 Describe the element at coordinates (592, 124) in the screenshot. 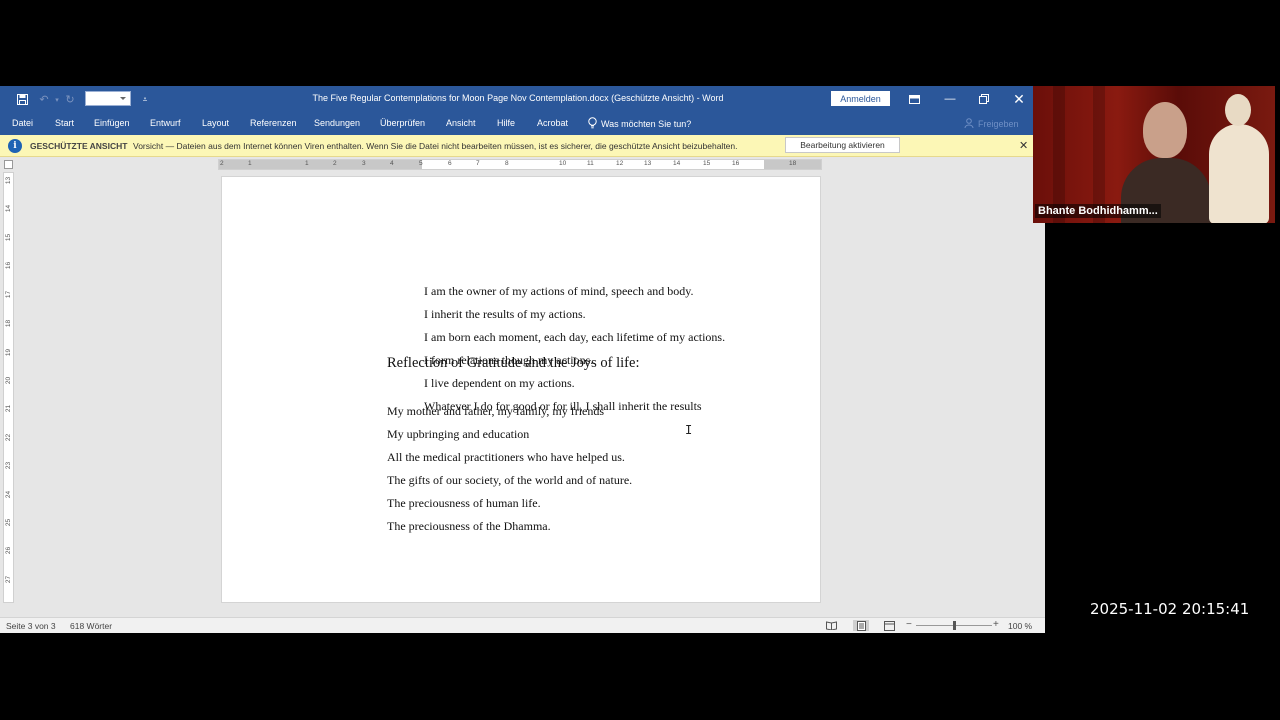

I see `lightbulb-icon` at that location.